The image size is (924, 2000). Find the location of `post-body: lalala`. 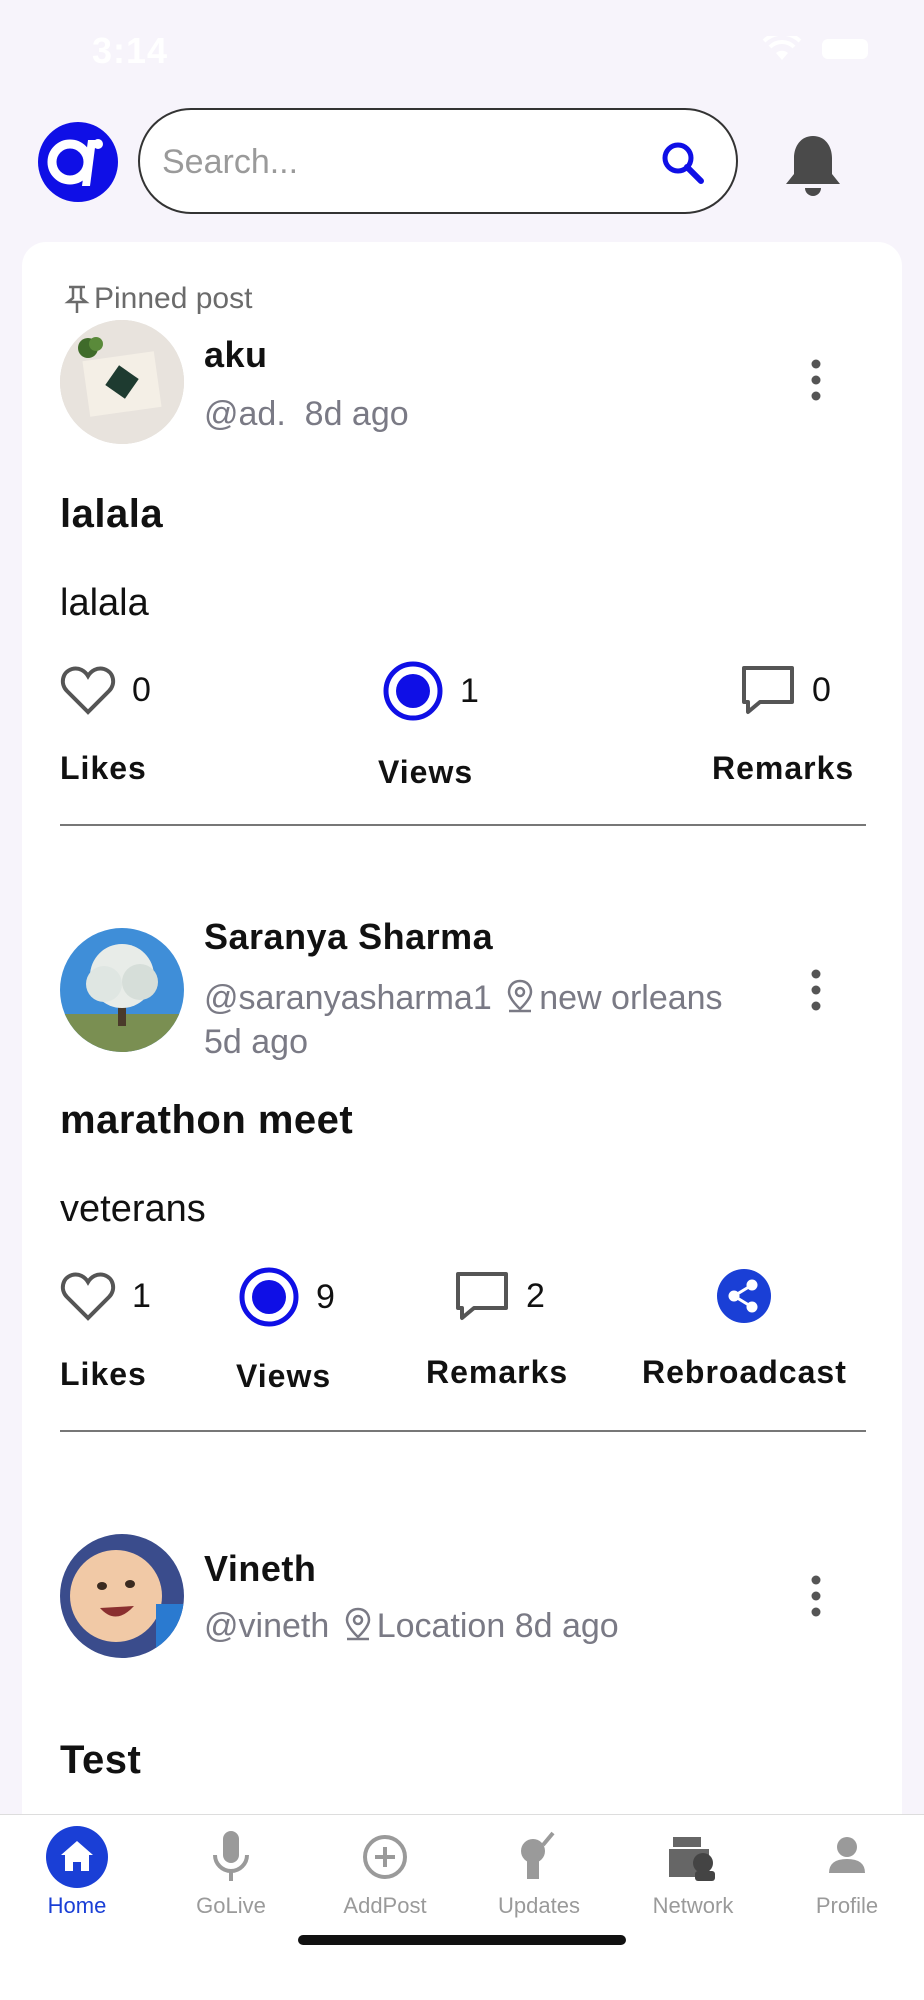

post-body: lalala is located at coordinates (104, 603).